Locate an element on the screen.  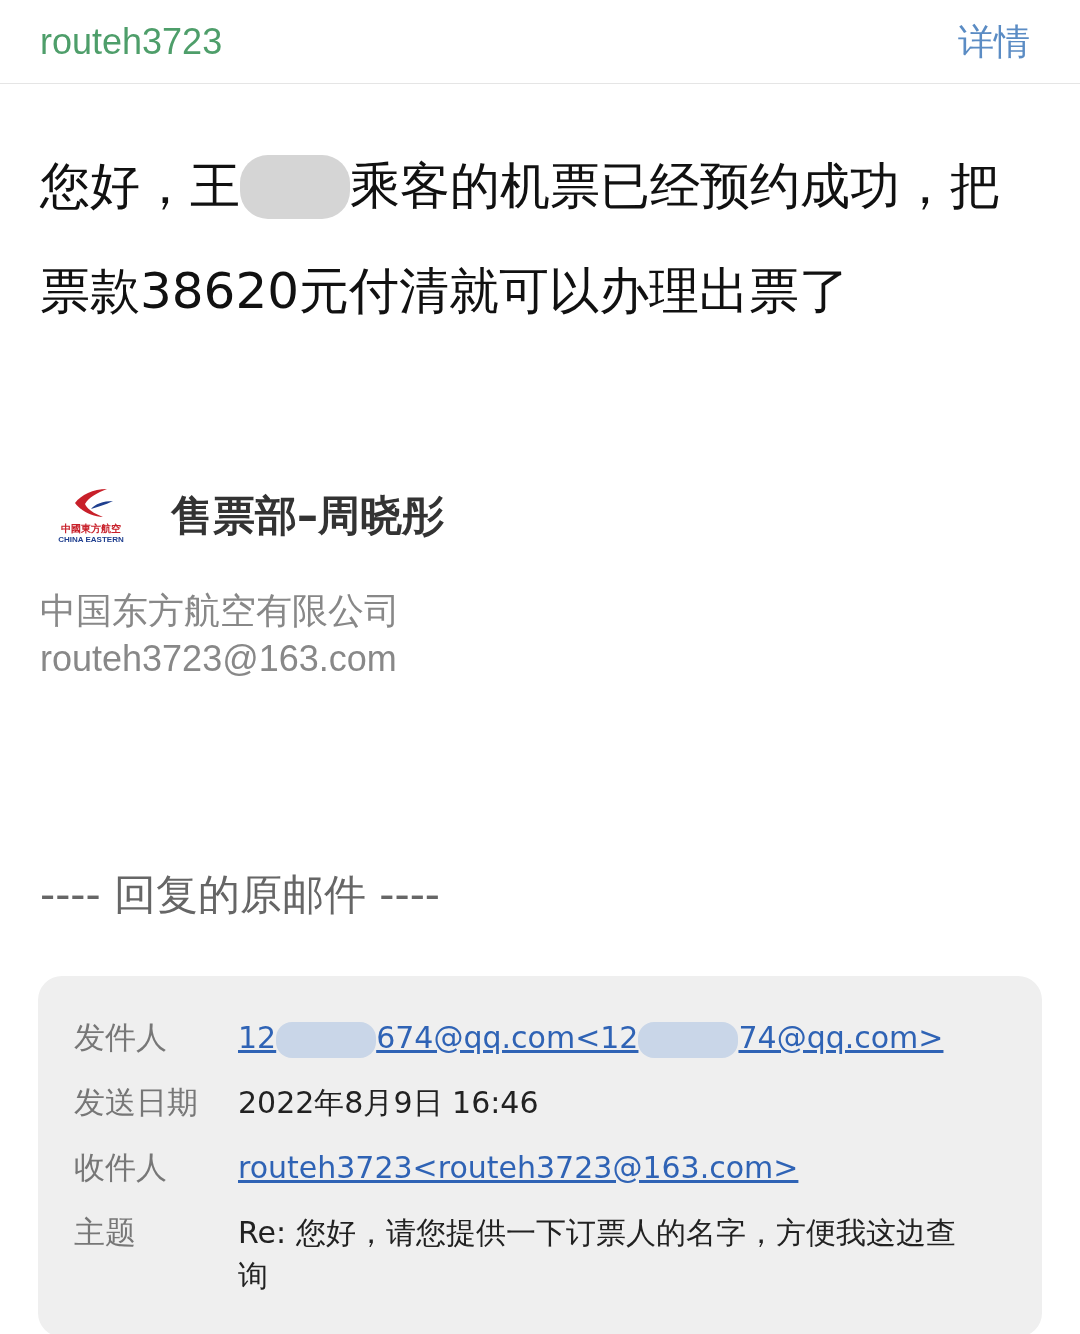
signature-name: 售票部–周晓彤 is located at coordinates (307, 516).